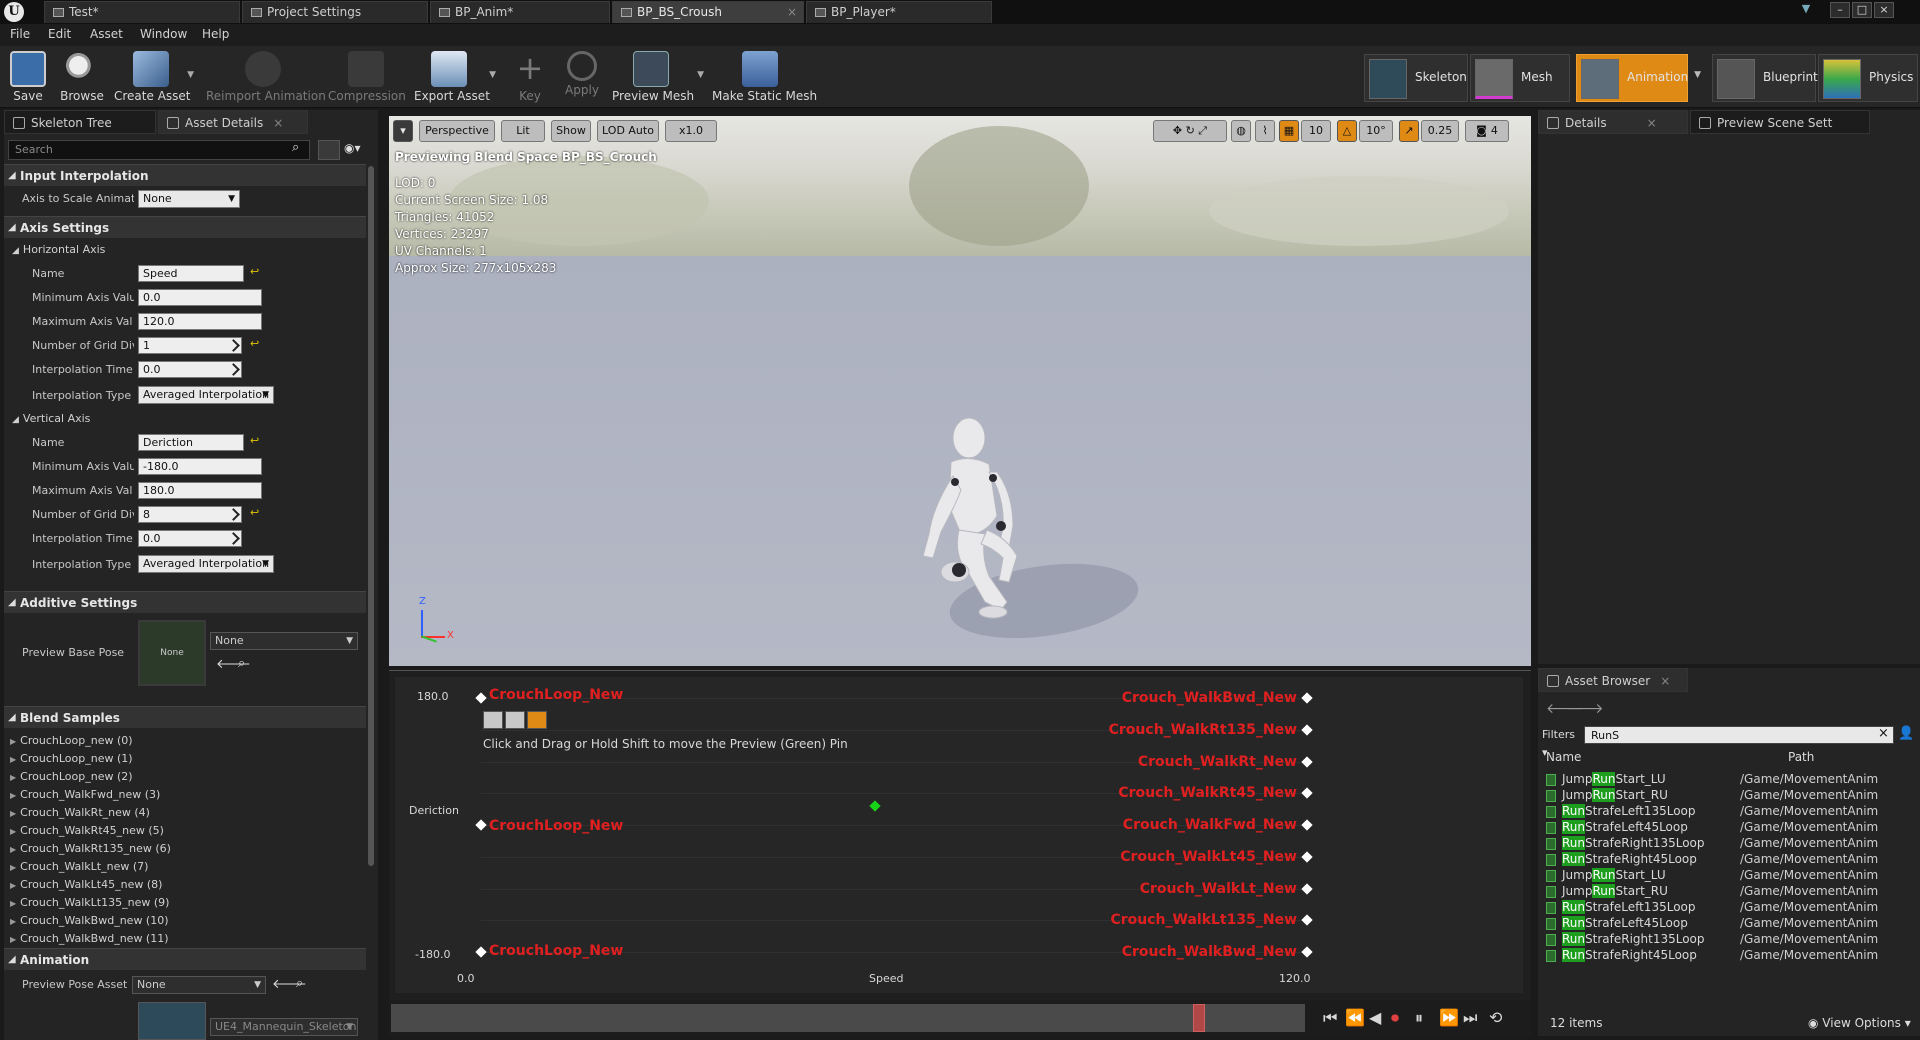 The height and width of the screenshot is (1040, 1920). I want to click on lit-button: Lit, so click(523, 131).